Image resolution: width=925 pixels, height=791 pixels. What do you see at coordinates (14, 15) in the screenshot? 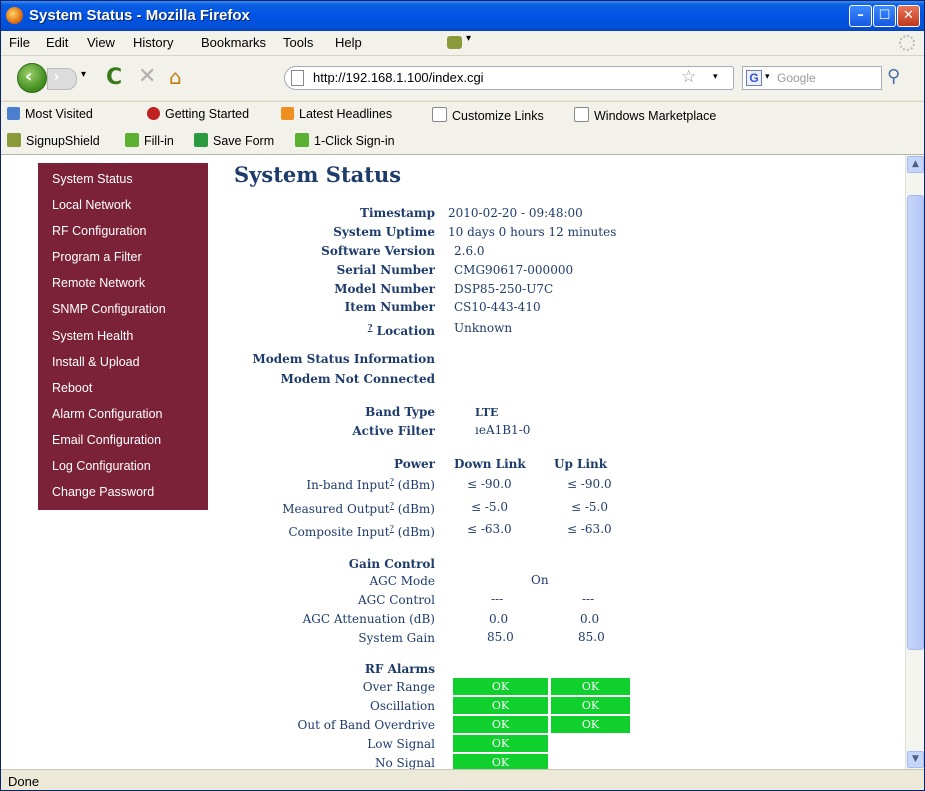
I see `firefox-icon` at bounding box center [14, 15].